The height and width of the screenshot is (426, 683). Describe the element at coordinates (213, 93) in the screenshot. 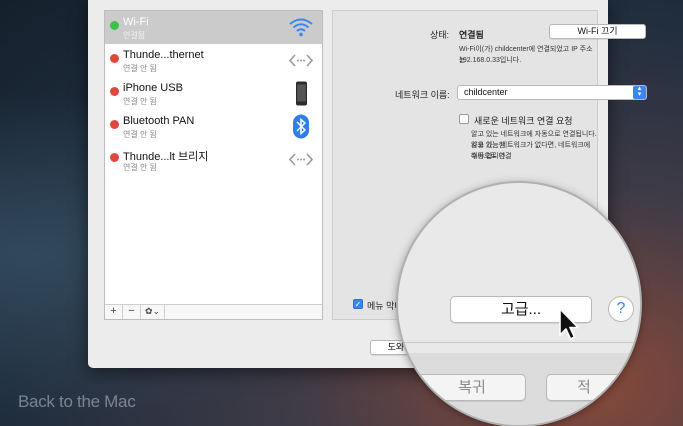

I see `service-item-iphone-usb: iPhone USB 연결 안 됨` at that location.